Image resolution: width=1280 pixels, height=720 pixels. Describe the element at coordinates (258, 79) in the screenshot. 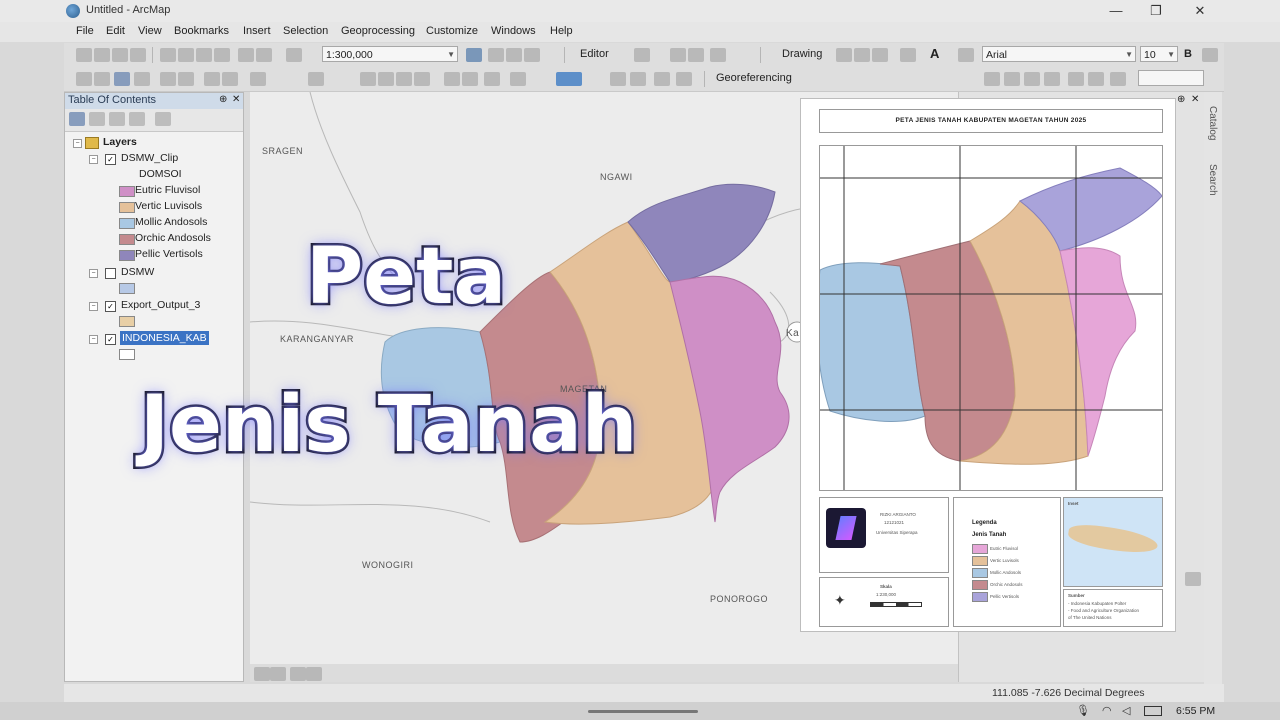

I see `select-features-icon` at that location.